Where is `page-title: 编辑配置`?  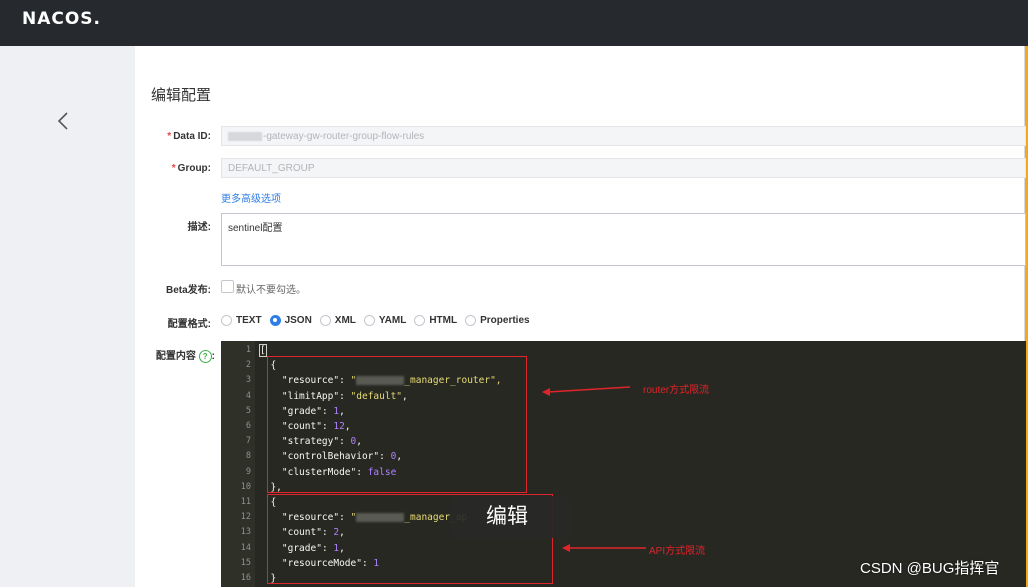 page-title: 编辑配置 is located at coordinates (181, 95).